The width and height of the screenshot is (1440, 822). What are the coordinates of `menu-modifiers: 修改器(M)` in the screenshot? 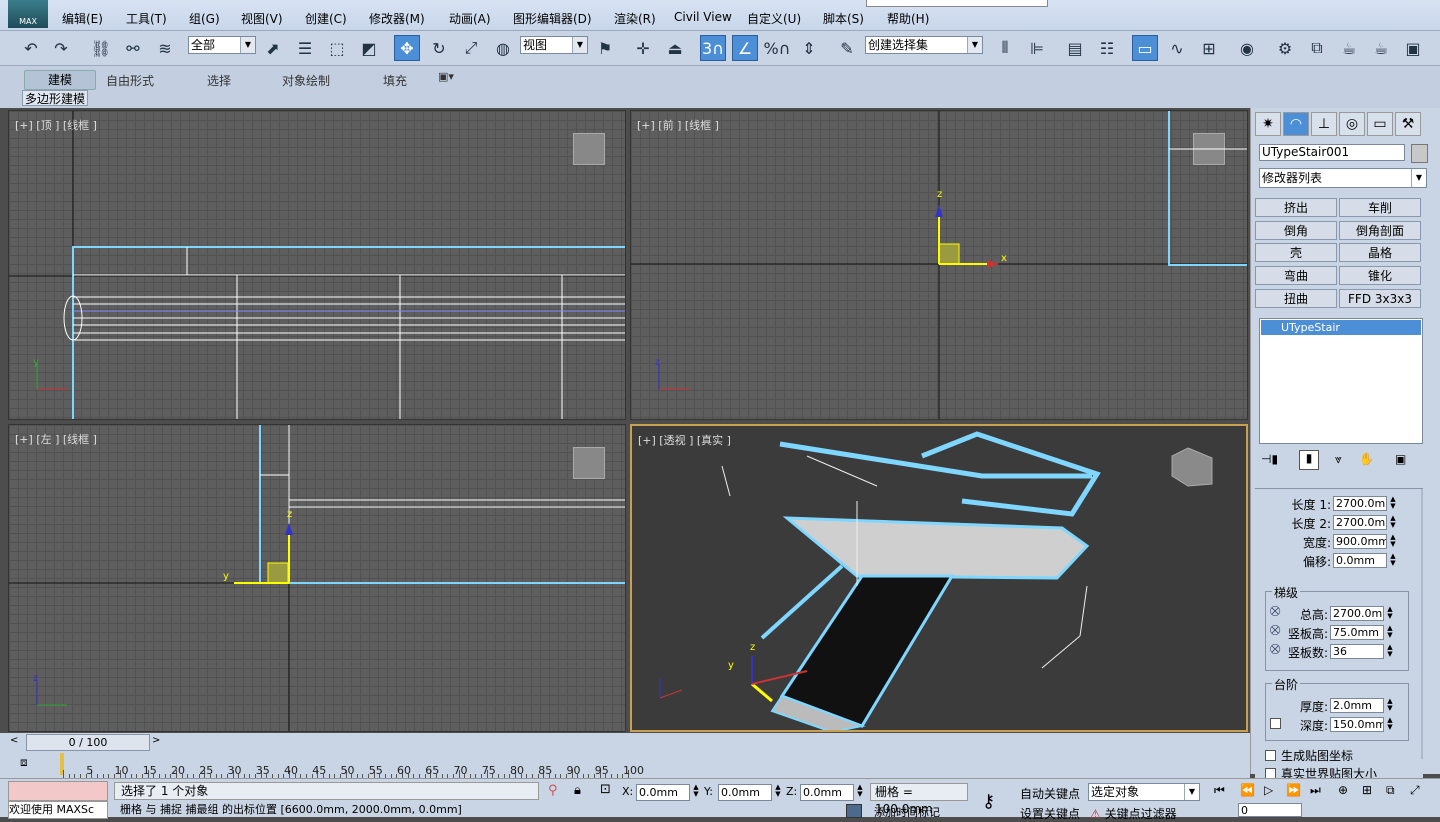 It's located at (397, 18).